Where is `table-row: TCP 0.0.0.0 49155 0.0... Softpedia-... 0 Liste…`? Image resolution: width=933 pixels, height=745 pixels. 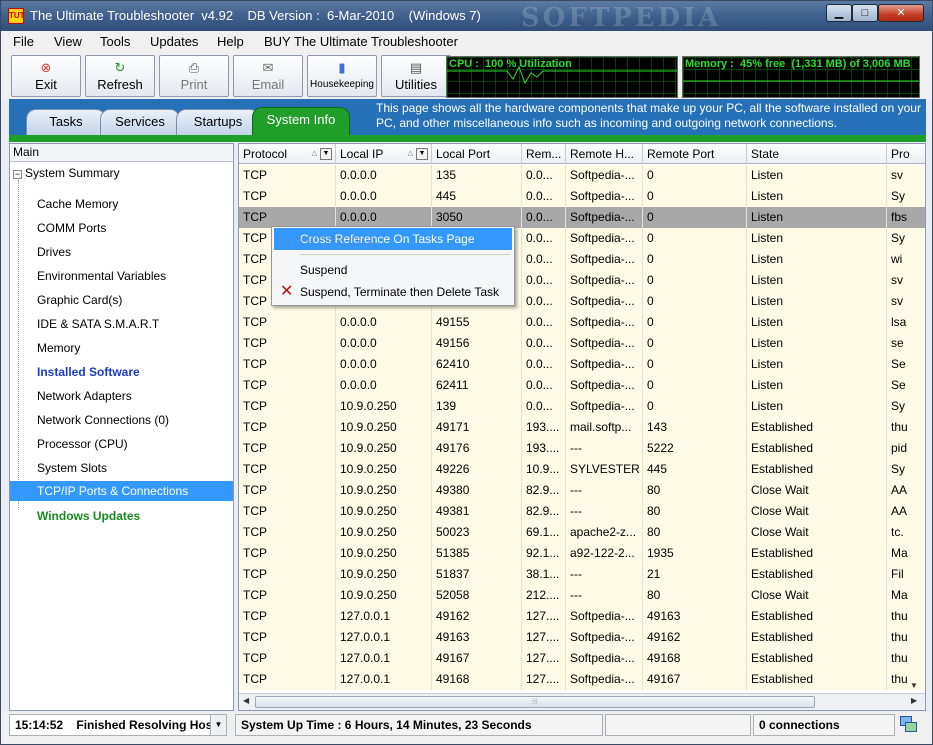 table-row: TCP 0.0.0.0 49155 0.0... Softpedia-... 0 Liste… is located at coordinates (582, 322).